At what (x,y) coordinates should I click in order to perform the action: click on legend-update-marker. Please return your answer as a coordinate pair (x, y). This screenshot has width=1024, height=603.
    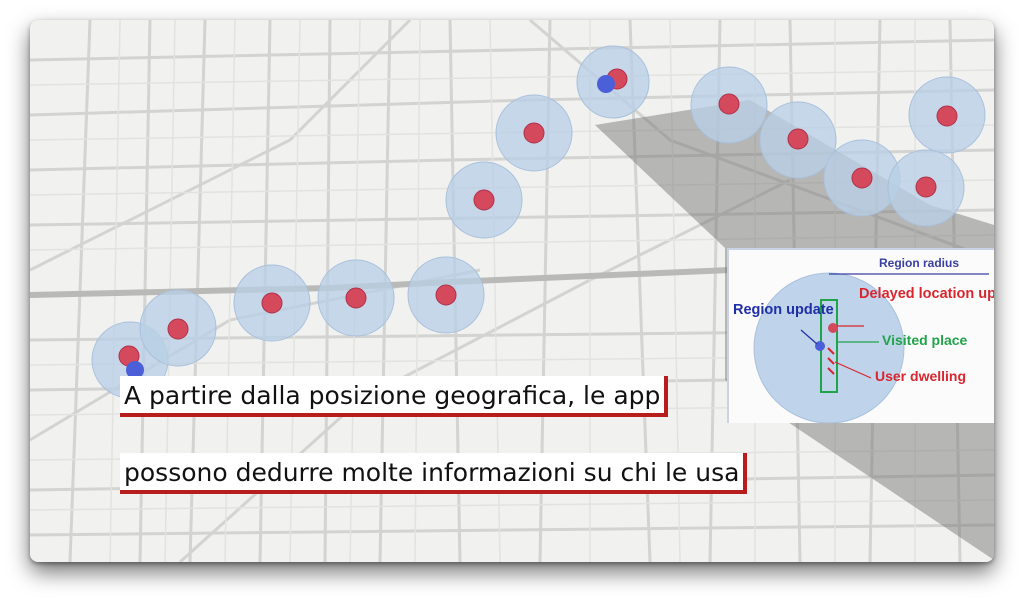
    Looking at the image, I should click on (820, 346).